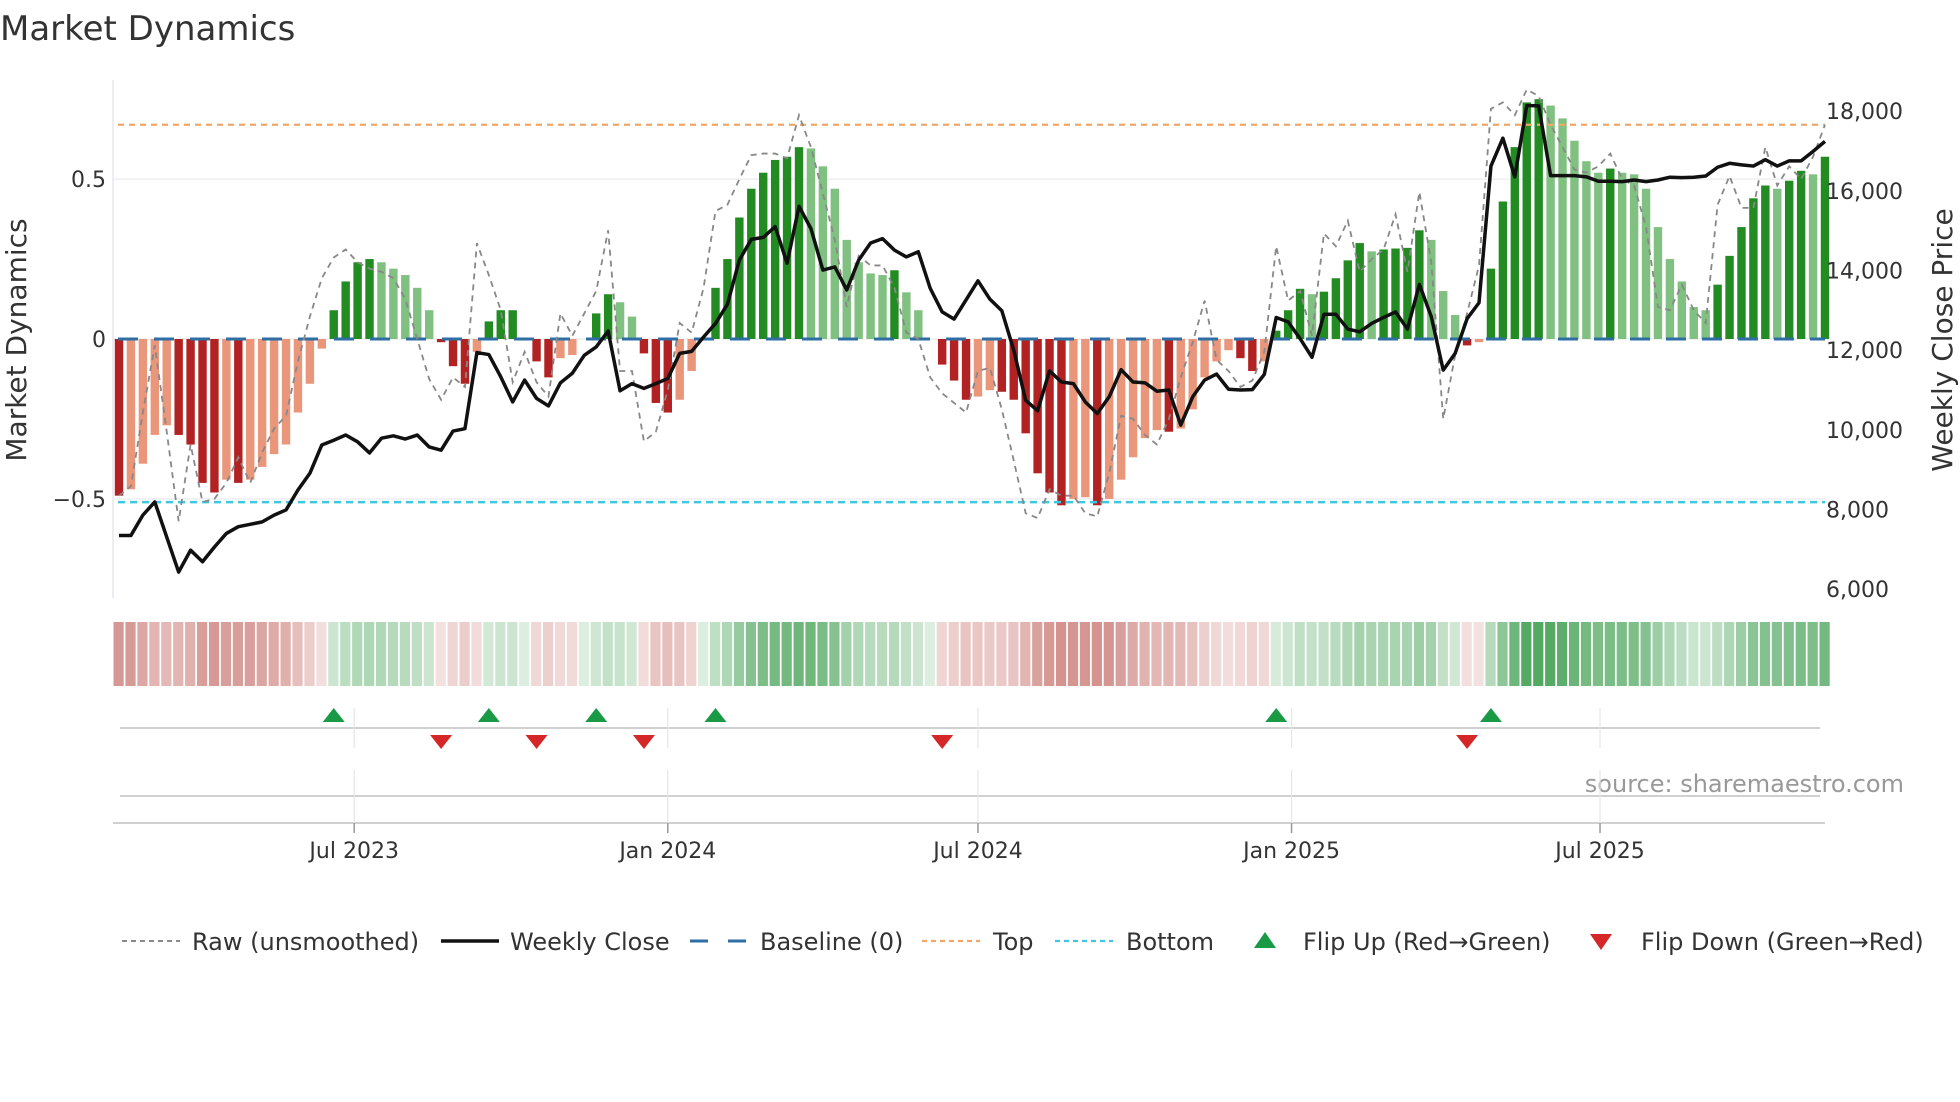 The image size is (1960, 1102). I want to click on legend-label: Weekly Close, so click(590, 942).